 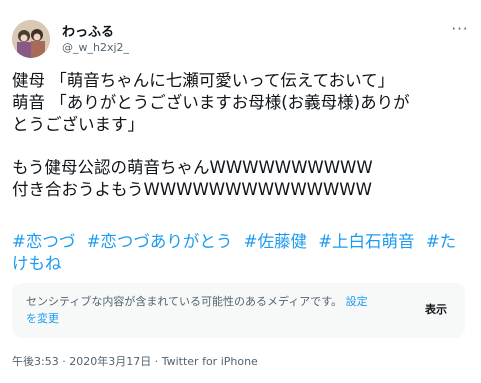 I want to click on sensitive-media-text: センシティブな内容が含まれている可能性のあるメディアです。 設定 を変更, so click(x=218, y=310).